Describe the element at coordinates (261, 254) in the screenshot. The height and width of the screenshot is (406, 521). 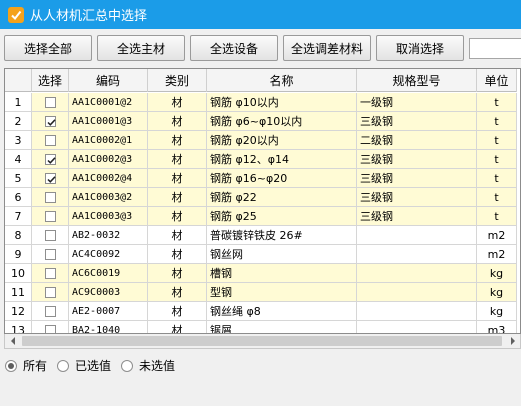
I see `table-row: 9 AC4C0092 材钢丝网 m2` at that location.